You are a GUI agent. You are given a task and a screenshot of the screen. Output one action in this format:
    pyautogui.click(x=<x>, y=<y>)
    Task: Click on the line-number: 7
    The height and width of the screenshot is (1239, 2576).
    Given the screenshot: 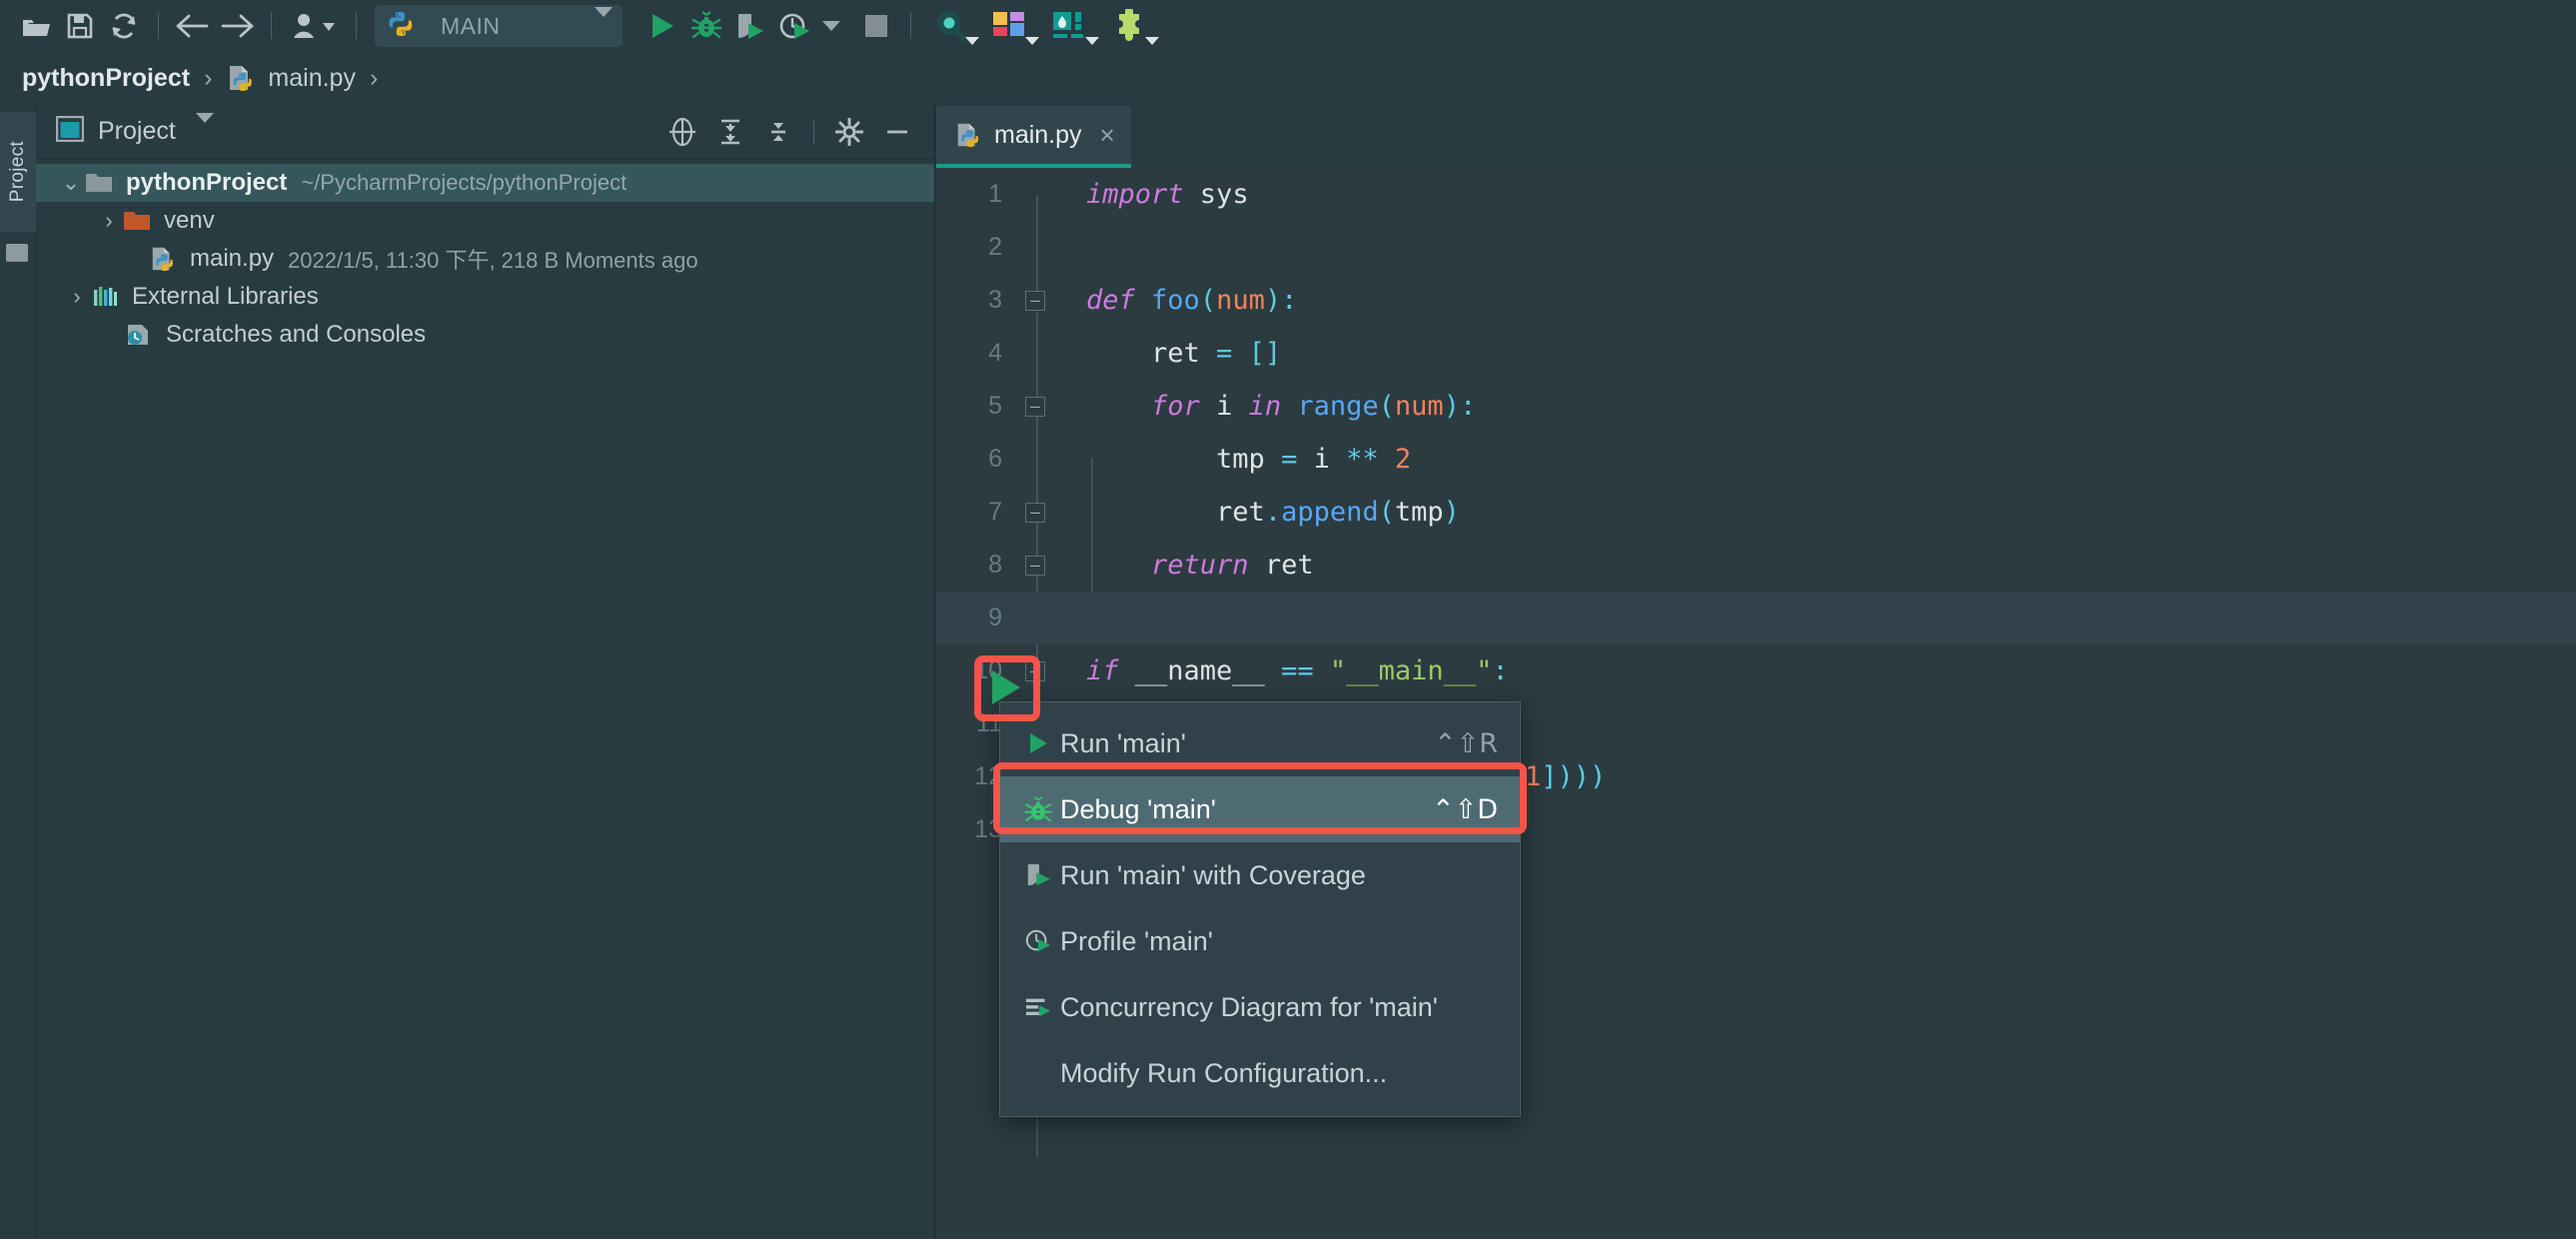 What is the action you would take?
    pyautogui.click(x=995, y=512)
    